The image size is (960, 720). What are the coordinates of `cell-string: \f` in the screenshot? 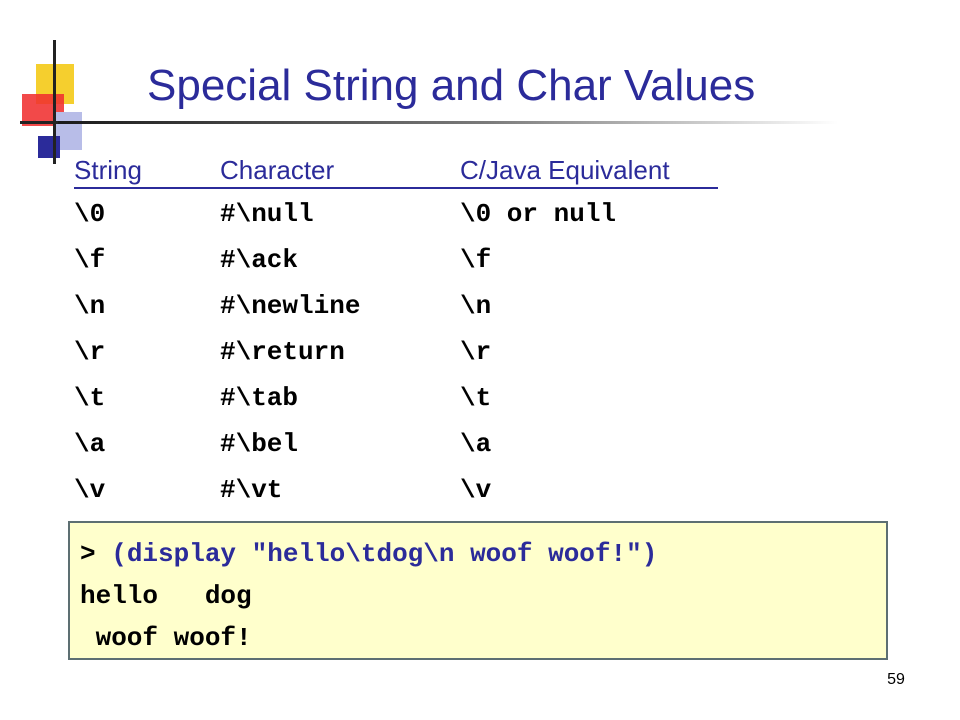 It's located at (90, 260).